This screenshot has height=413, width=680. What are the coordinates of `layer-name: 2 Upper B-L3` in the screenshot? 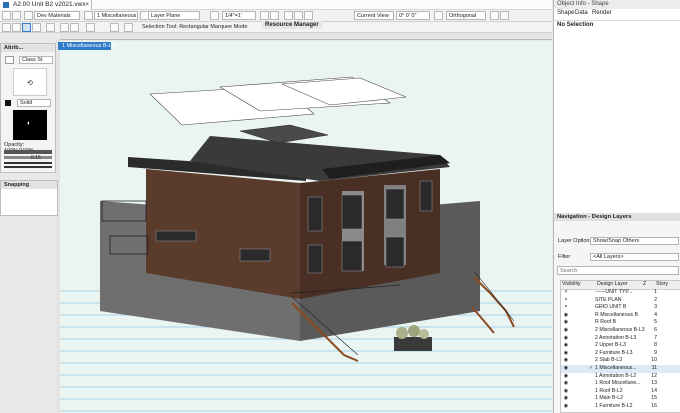 It's located at (610, 345).